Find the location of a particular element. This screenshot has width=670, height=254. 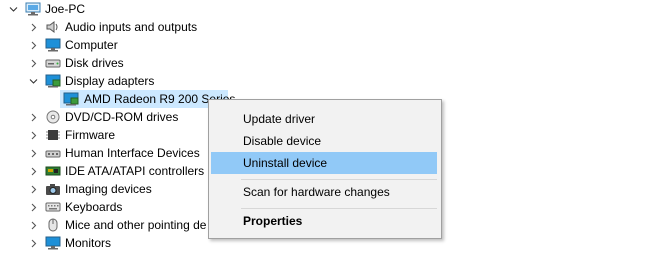

tree-root: Joe-PC is located at coordinates (100, 9).